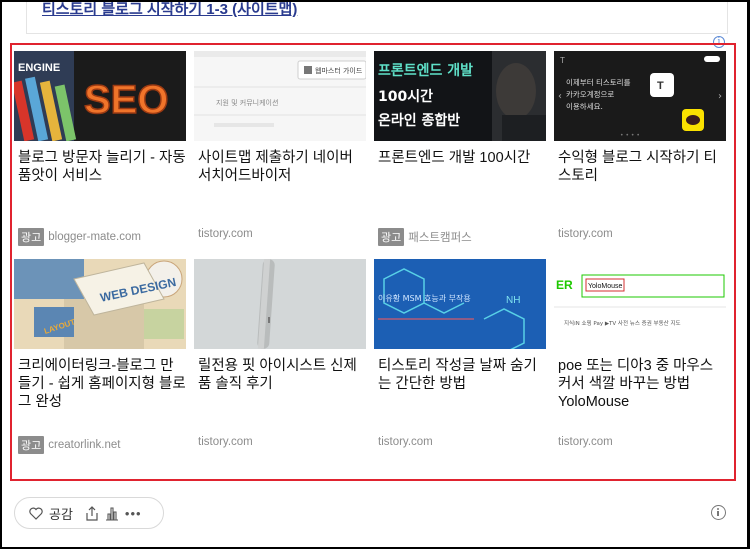 This screenshot has height=549, width=750. What do you see at coordinates (598, 82) in the screenshot?
I see `thumb-text: 이제부터 티스토리를` at bounding box center [598, 82].